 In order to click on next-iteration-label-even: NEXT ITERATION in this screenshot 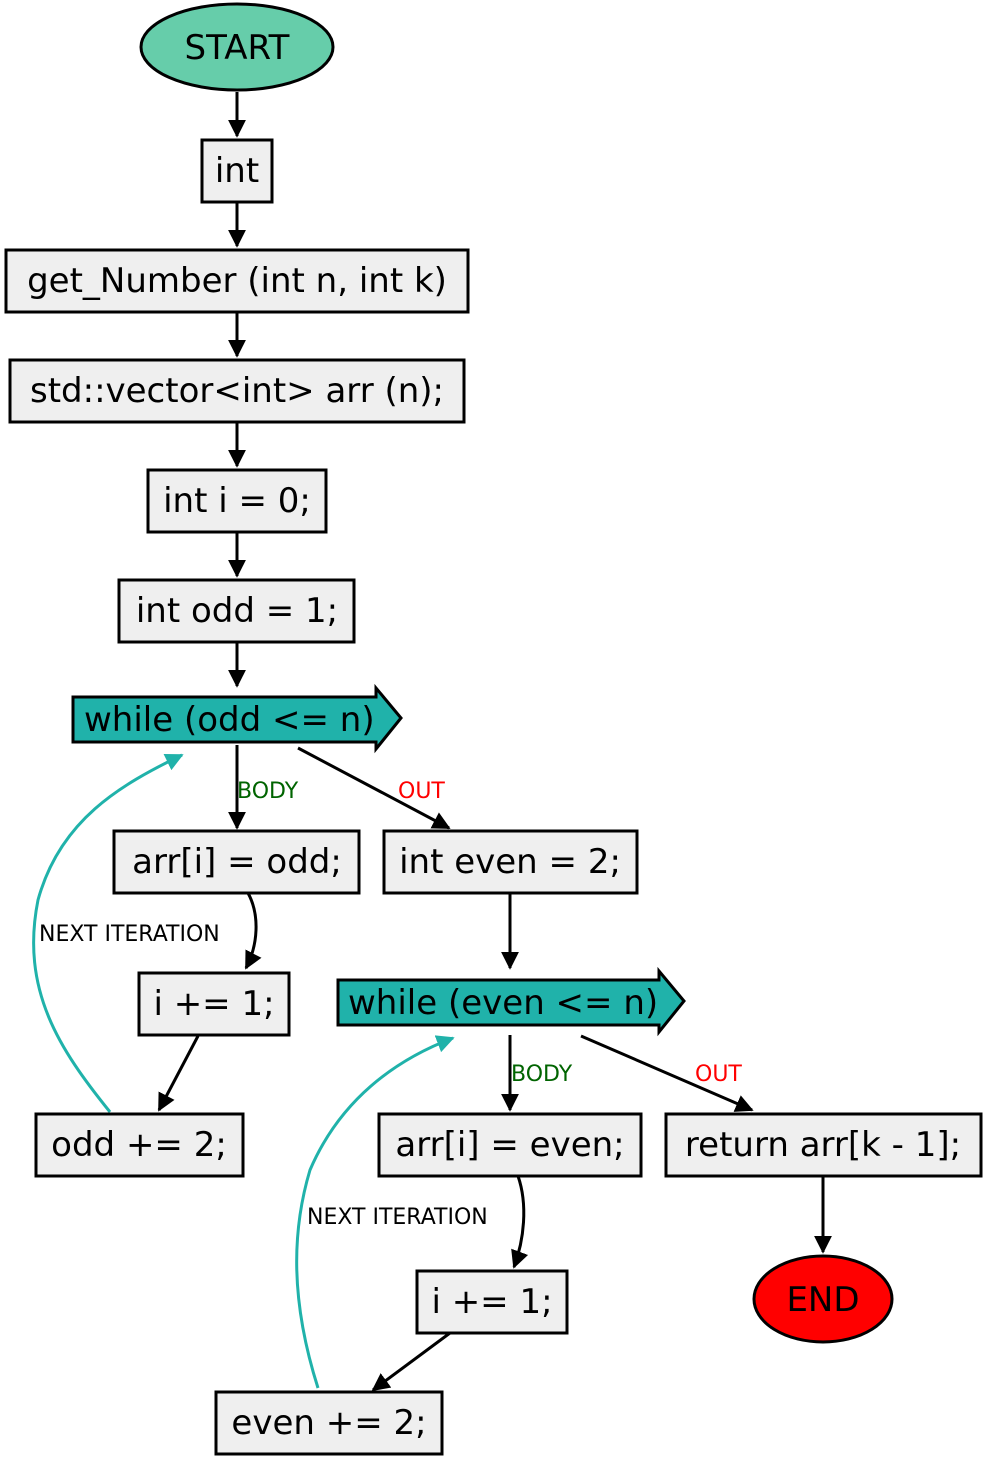, I will do `click(397, 1217)`.